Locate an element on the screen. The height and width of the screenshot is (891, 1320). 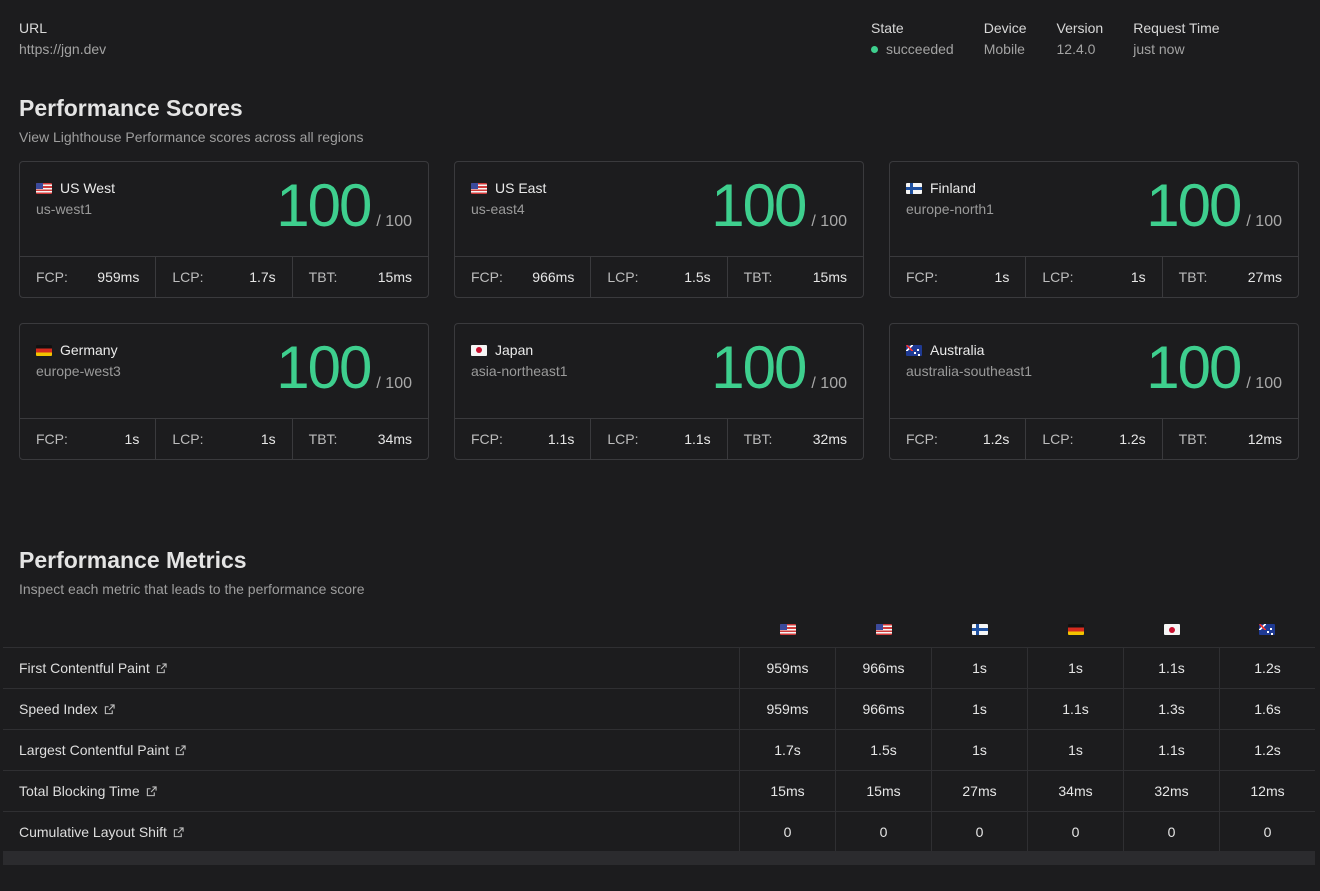
fcp-label: FCP: is located at coordinates (52, 277).